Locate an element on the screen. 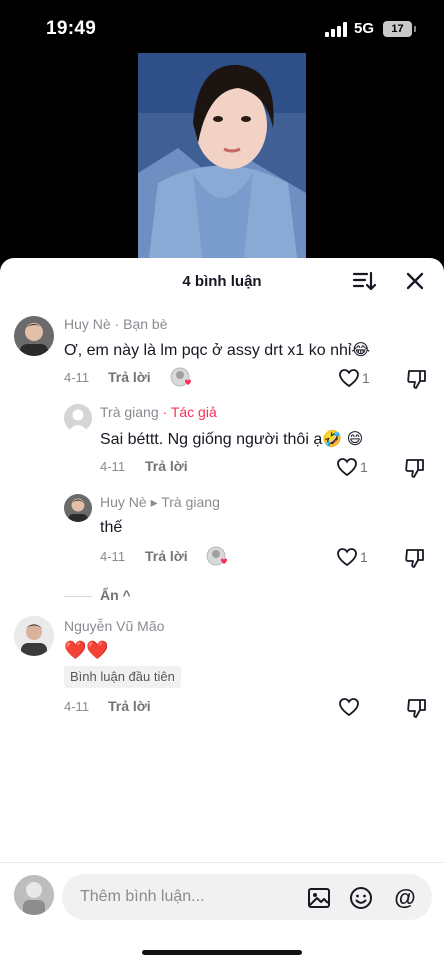 This screenshot has height=960, width=444. video-preview is located at coordinates (222, 159).